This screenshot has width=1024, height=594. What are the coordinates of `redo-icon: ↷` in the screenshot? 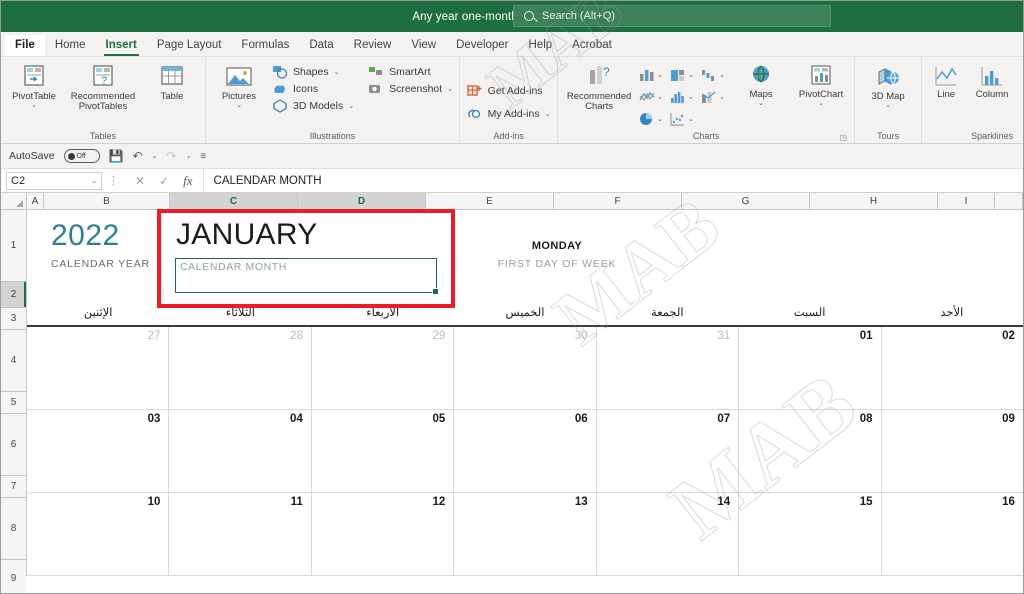 It's located at (171, 156).